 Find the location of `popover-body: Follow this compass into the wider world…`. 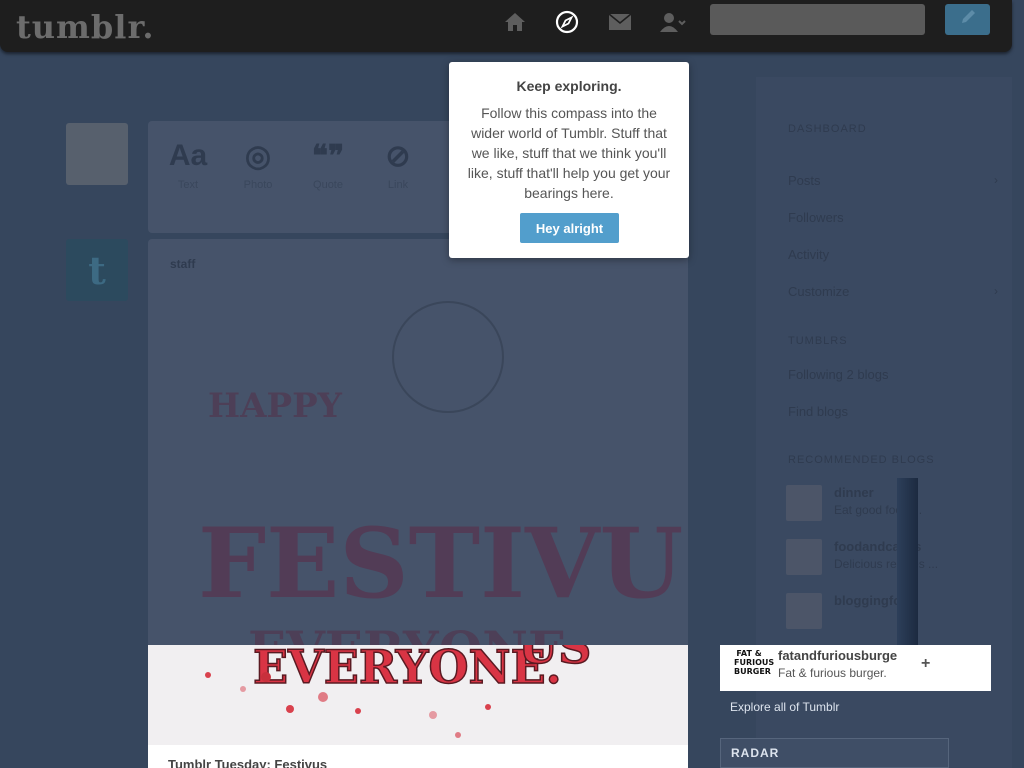

popover-body: Follow this compass into the wider world… is located at coordinates (569, 153).